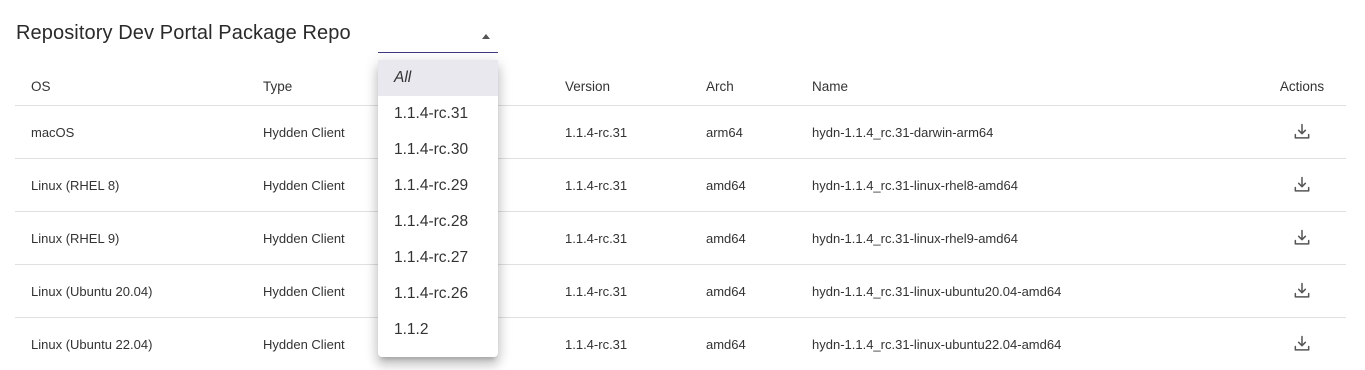 The image size is (1365, 370). I want to click on dropdown-option: 1.1.2, so click(438, 330).